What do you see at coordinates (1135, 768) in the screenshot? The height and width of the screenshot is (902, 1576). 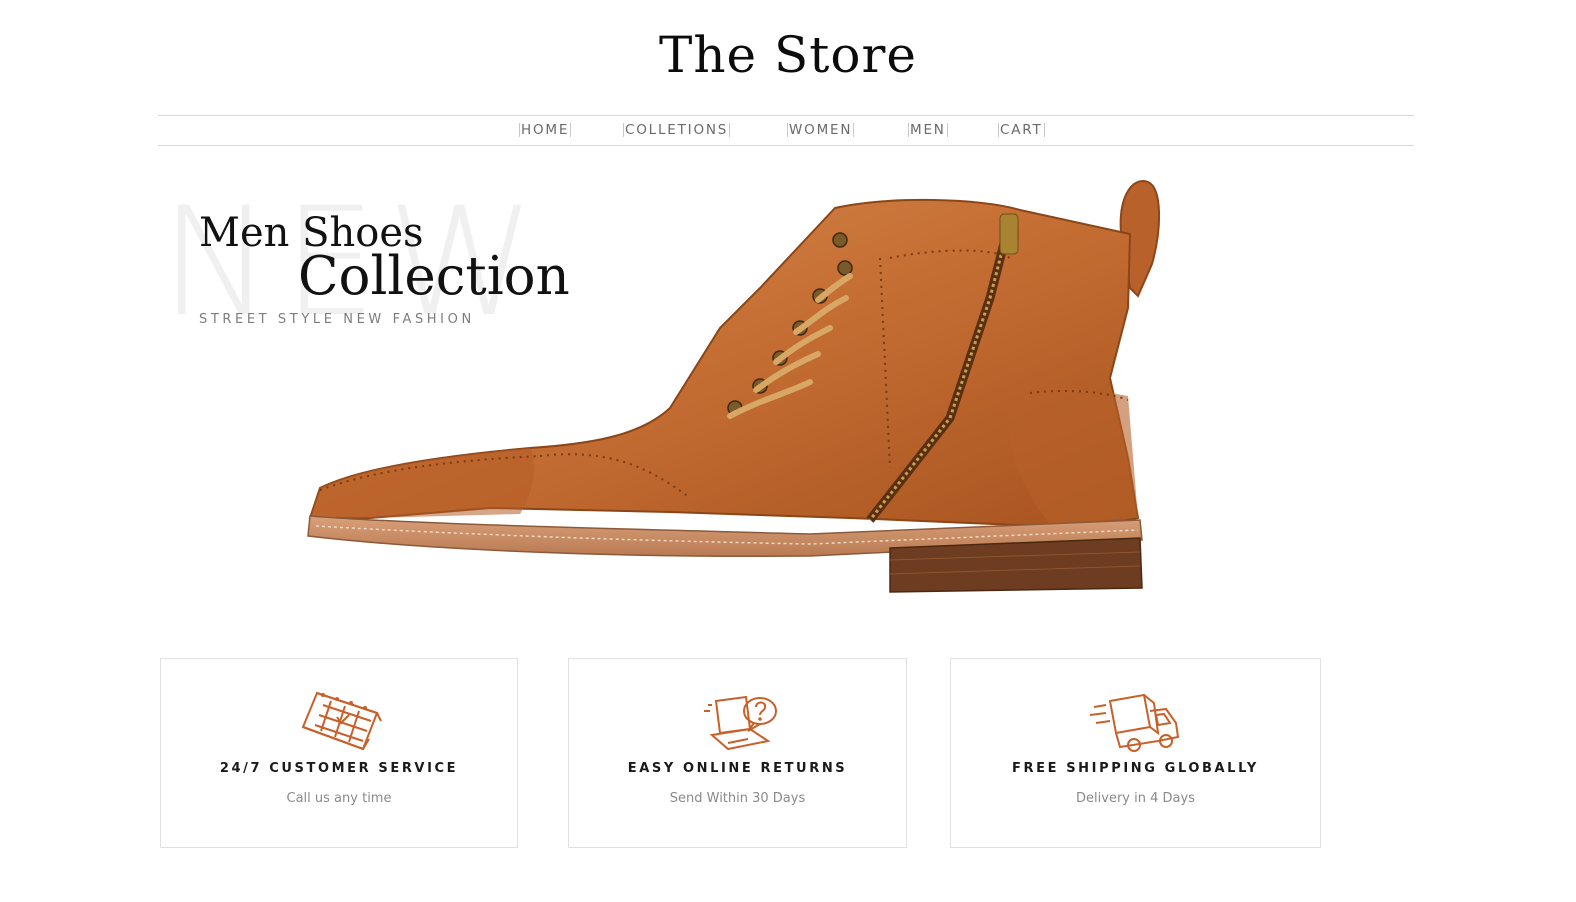 I see `feature-title: FREE SHIPPING GLOBALLY` at bounding box center [1135, 768].